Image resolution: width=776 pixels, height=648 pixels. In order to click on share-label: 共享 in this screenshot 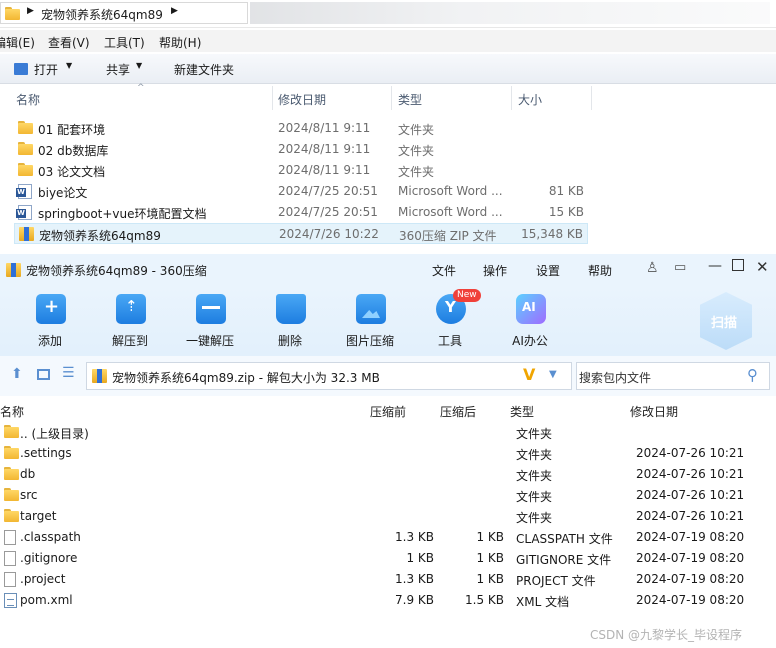, I will do `click(118, 70)`.